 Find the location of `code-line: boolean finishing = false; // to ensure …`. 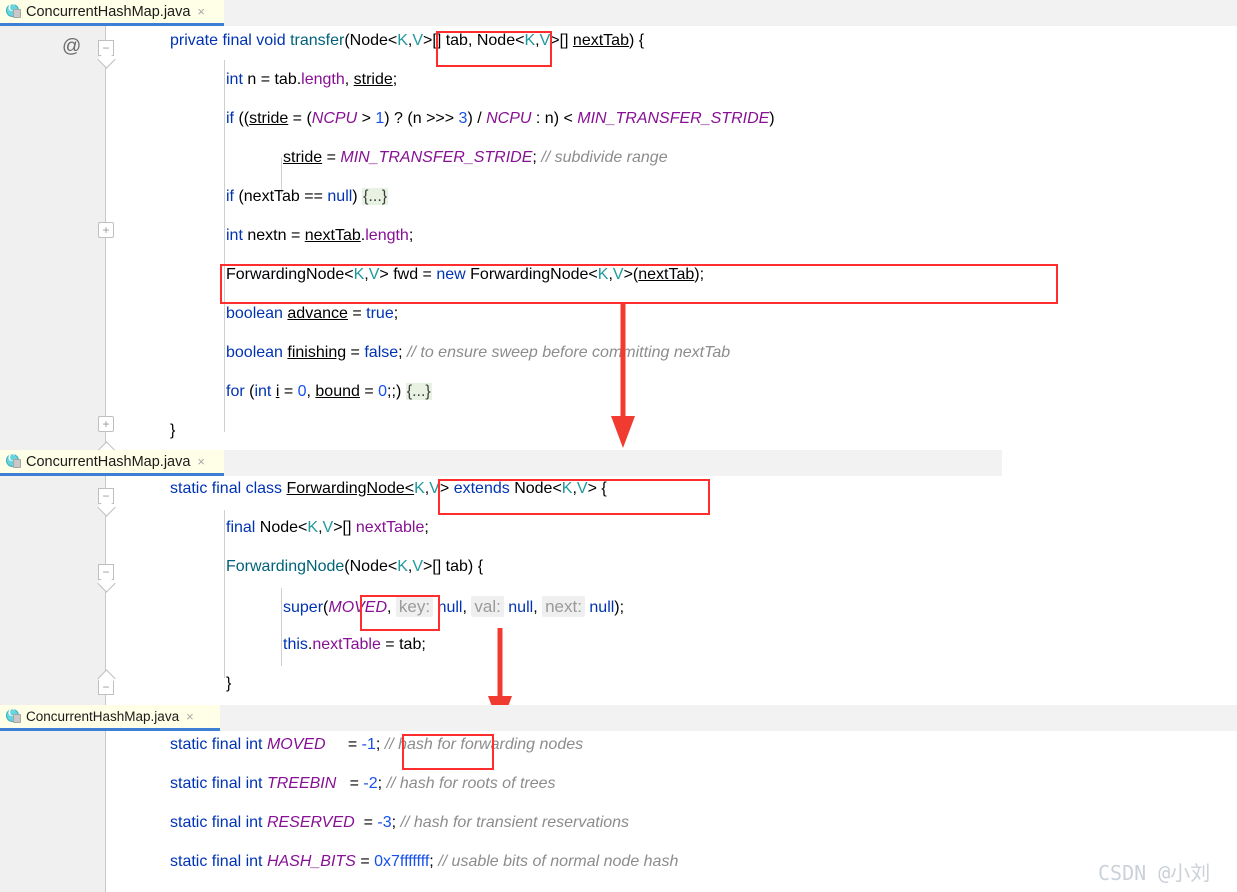

code-line: boolean finishing = false; // to ensure … is located at coordinates (365, 353).